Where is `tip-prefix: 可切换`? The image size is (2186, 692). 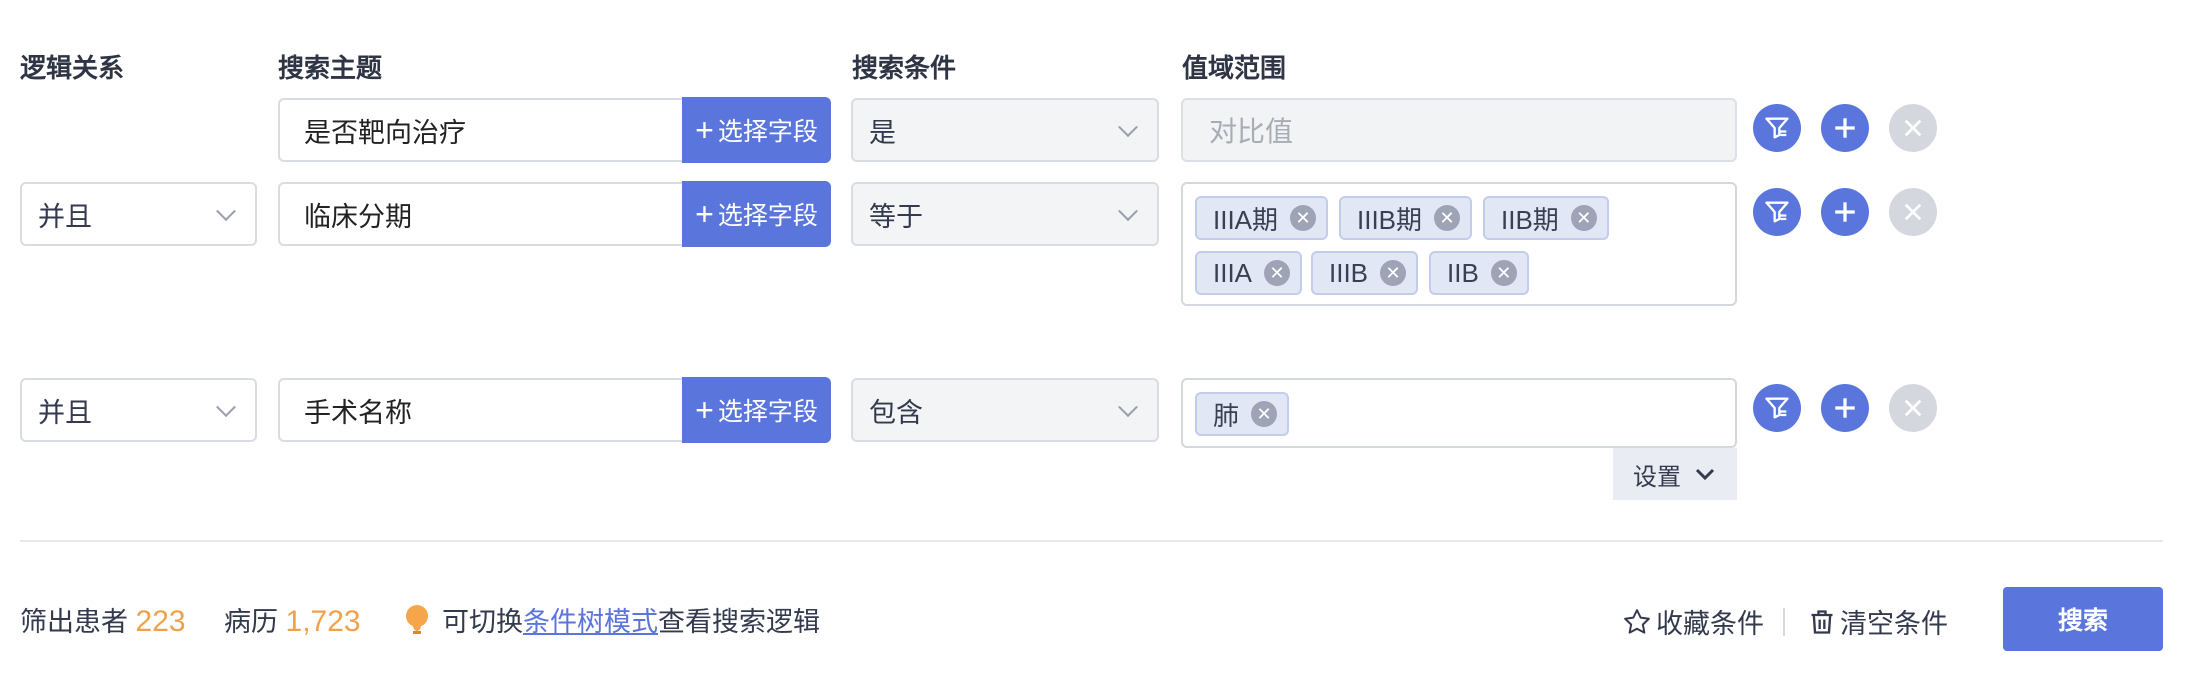 tip-prefix: 可切换 is located at coordinates (482, 622).